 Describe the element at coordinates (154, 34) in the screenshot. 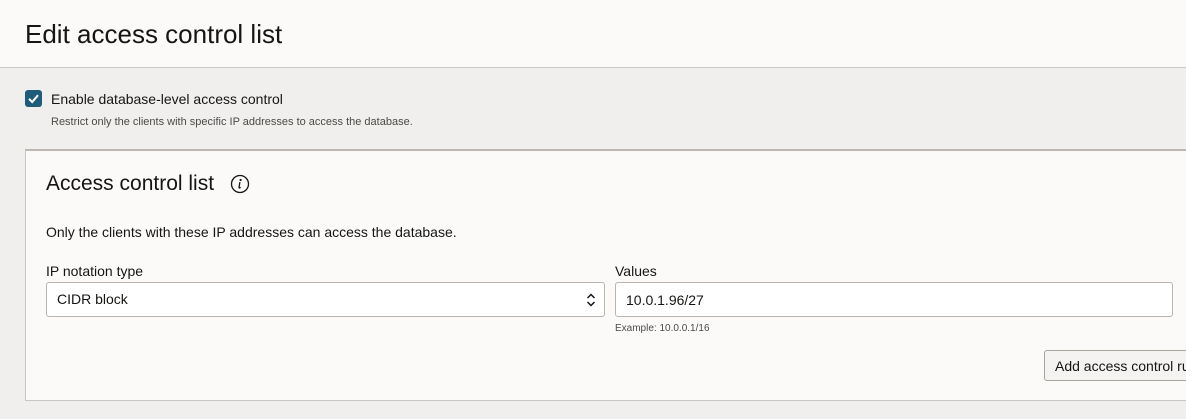

I see `page-title: Edit access control list` at that location.